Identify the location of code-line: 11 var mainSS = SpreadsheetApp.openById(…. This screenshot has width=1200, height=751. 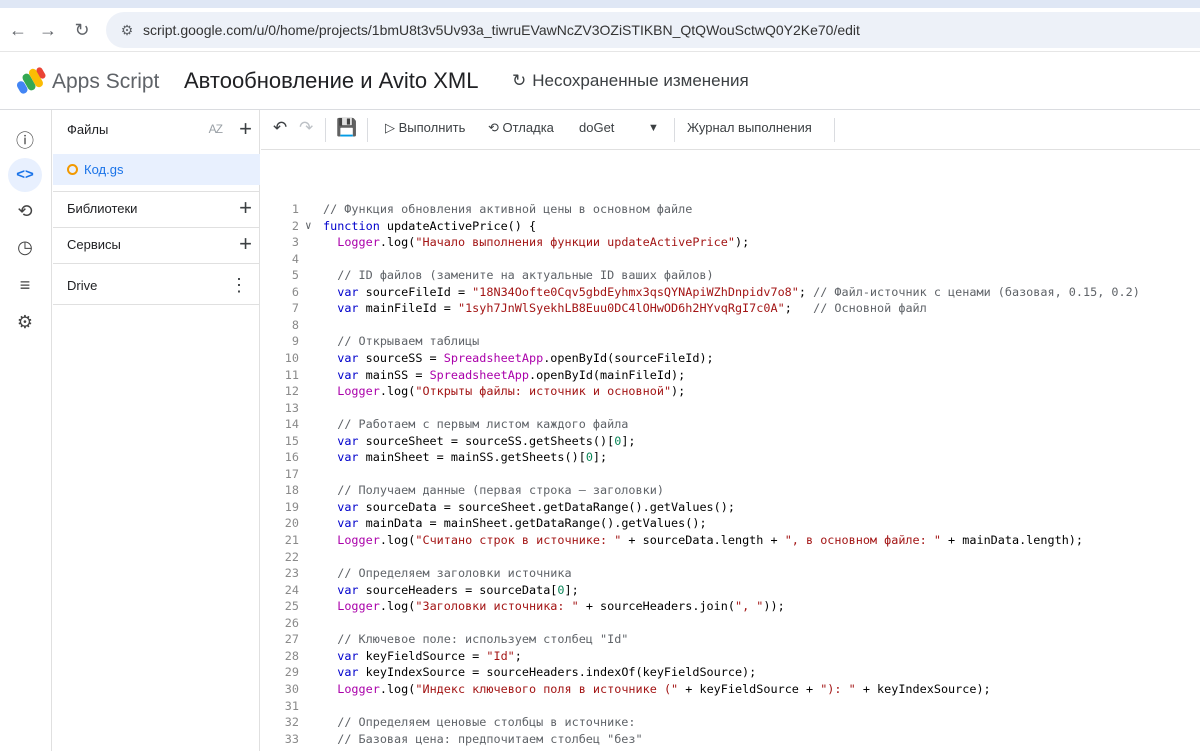
(730, 375).